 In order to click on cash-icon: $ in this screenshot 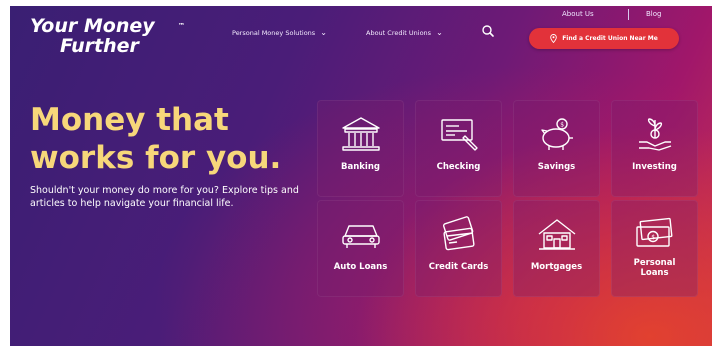, I will do `click(654, 232)`.